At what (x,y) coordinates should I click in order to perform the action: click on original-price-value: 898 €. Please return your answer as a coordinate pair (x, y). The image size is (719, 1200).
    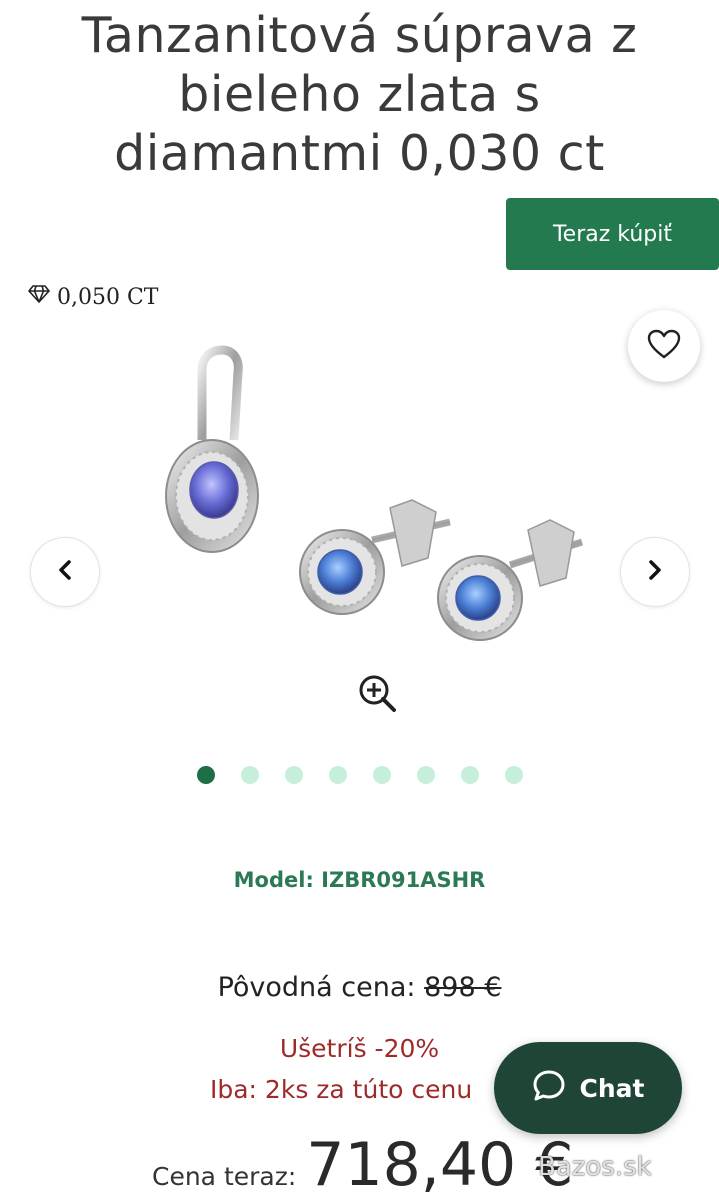
    Looking at the image, I should click on (463, 987).